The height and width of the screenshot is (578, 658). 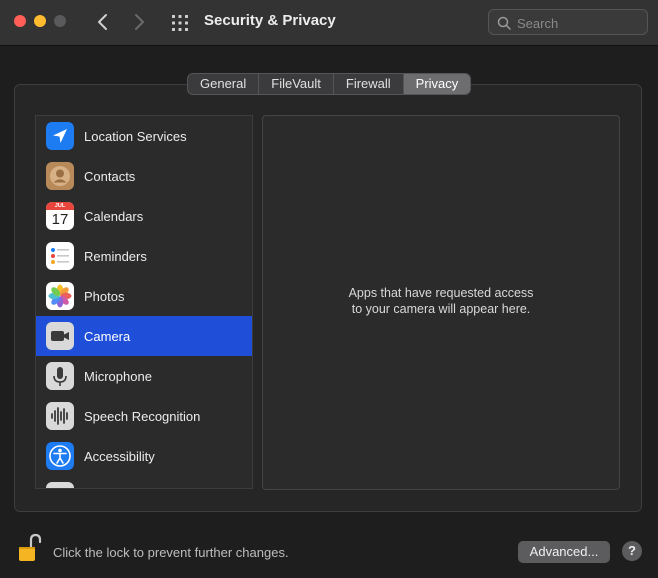 What do you see at coordinates (580, 23) in the screenshot?
I see `search-input` at bounding box center [580, 23].